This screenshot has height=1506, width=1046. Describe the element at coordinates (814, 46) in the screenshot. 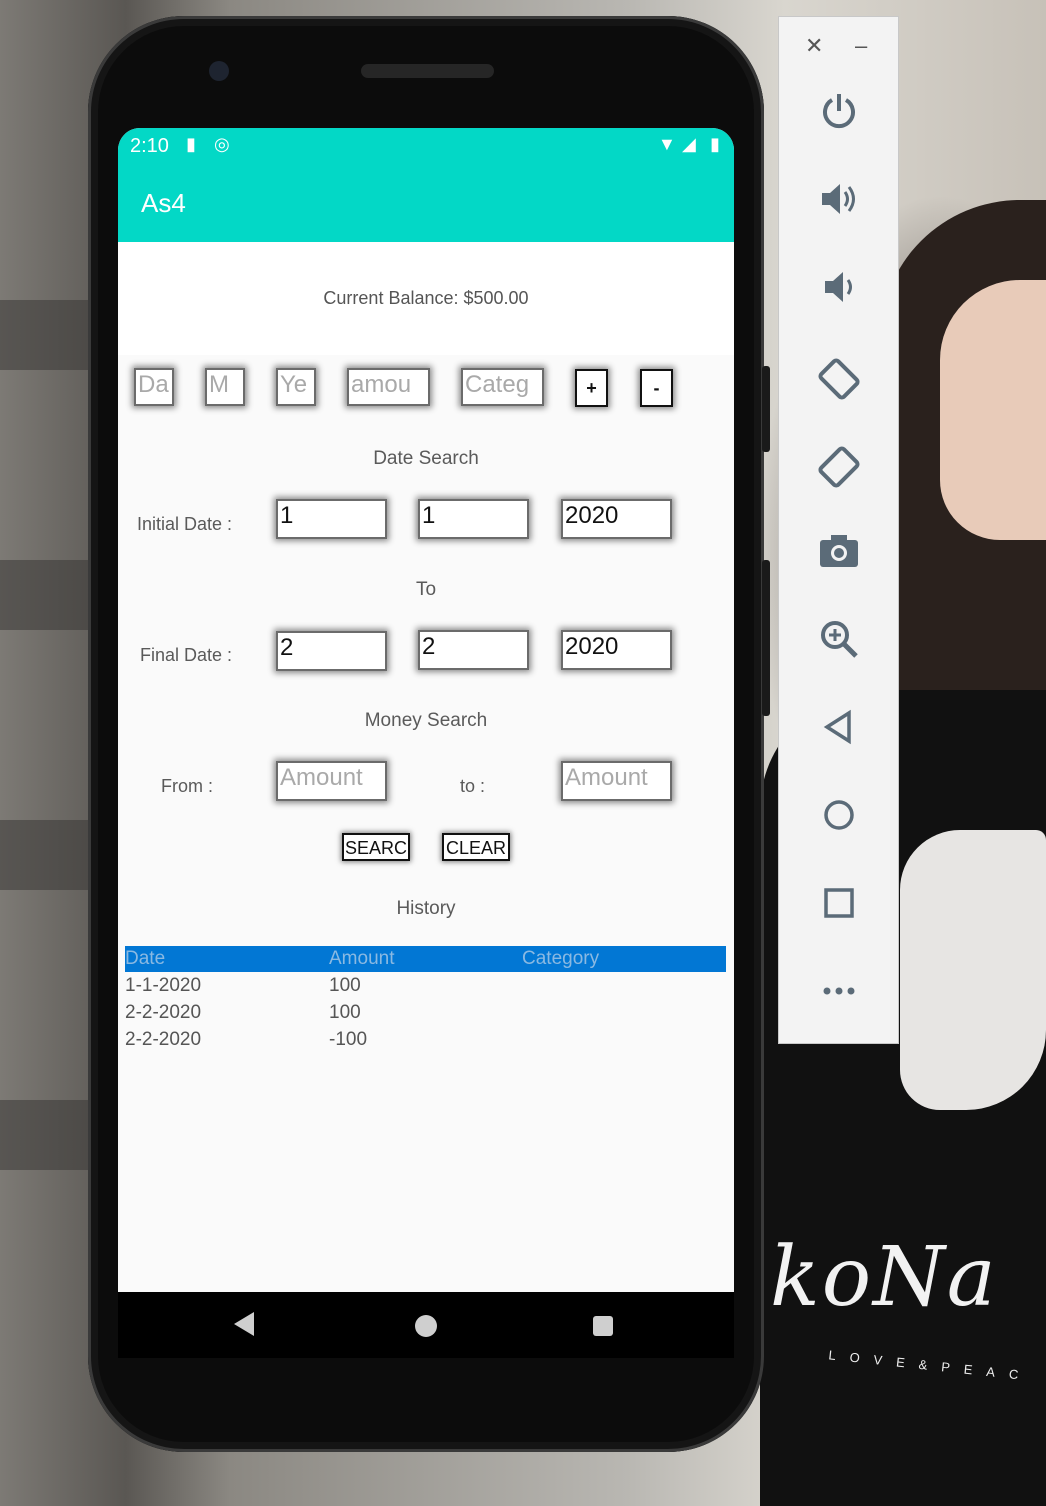

I see `close-icon: ✕` at that location.